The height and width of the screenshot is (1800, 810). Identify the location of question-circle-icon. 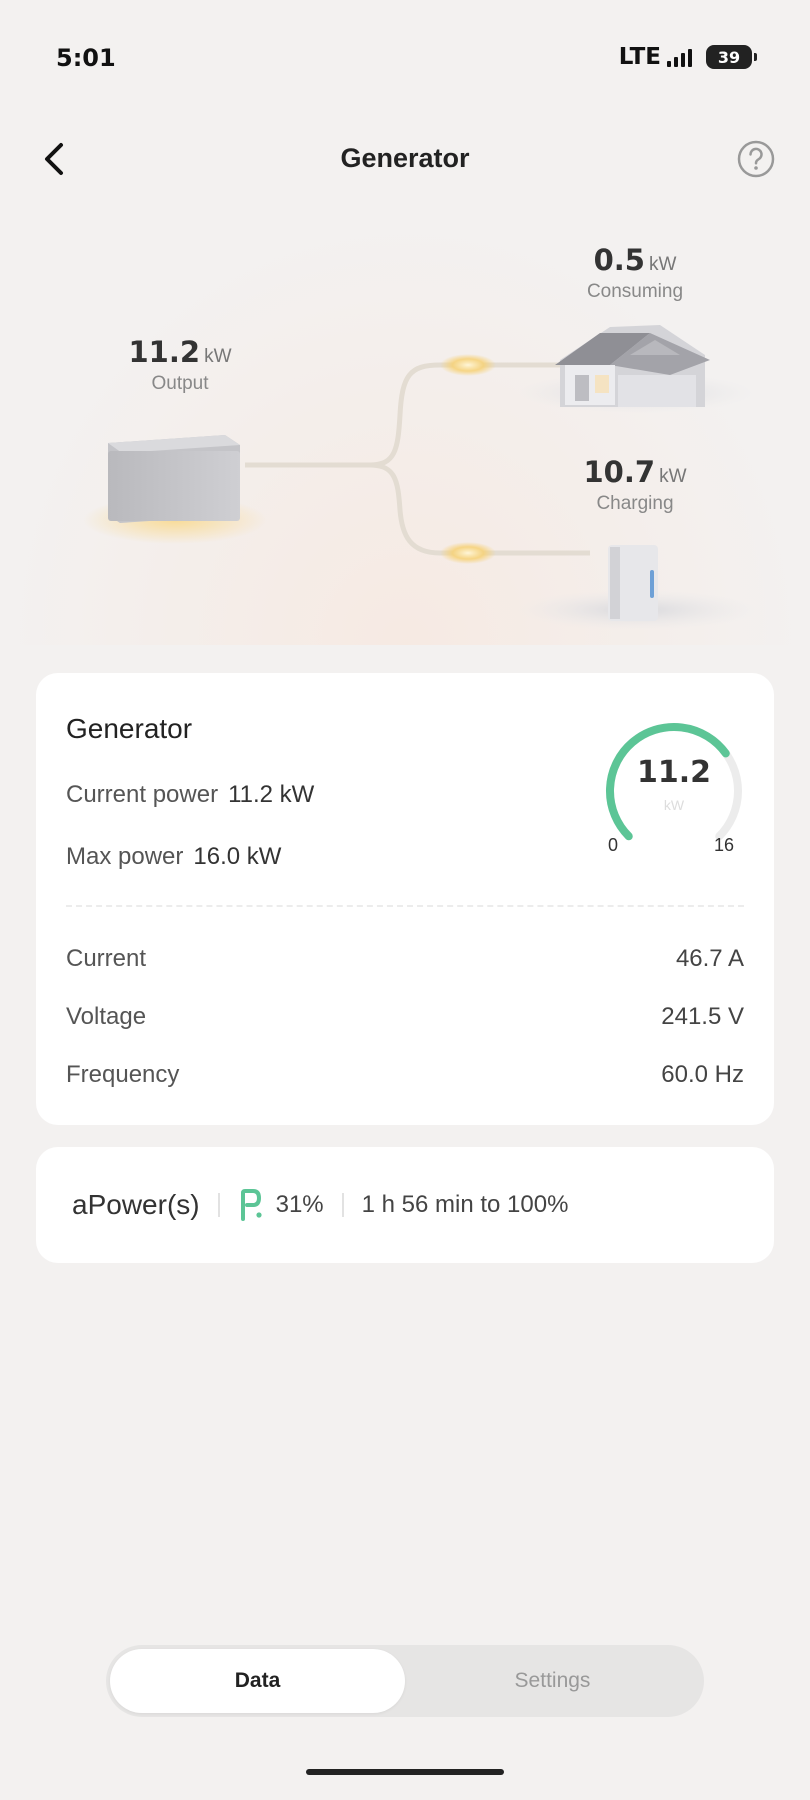
(756, 159).